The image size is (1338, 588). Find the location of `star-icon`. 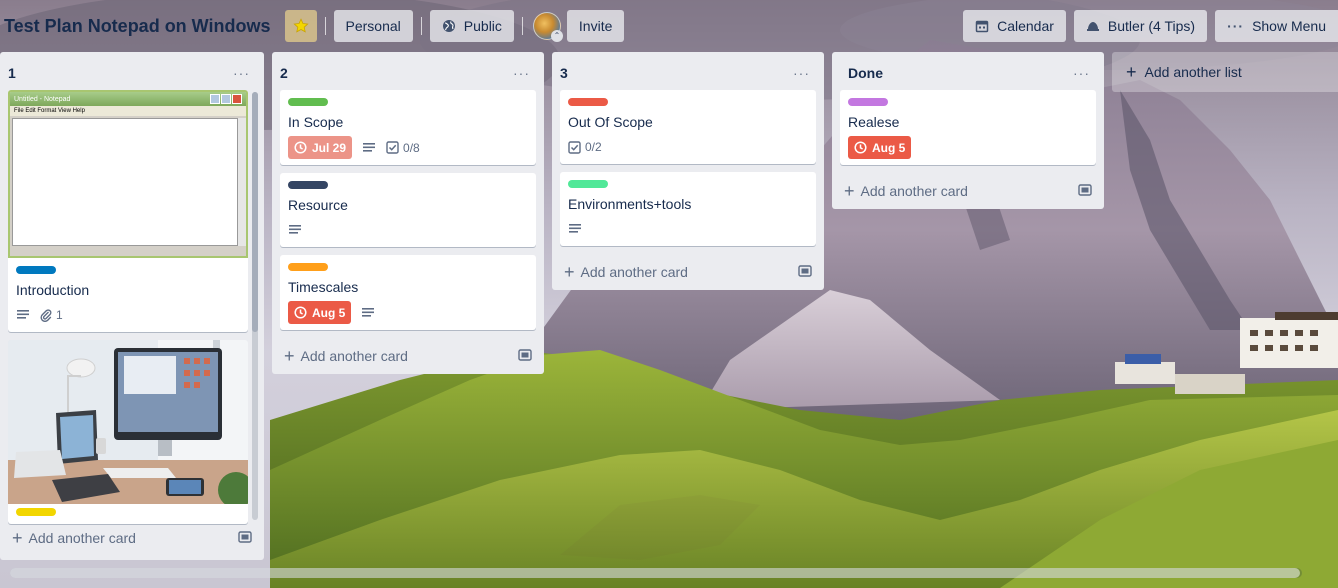

star-icon is located at coordinates (300, 25).